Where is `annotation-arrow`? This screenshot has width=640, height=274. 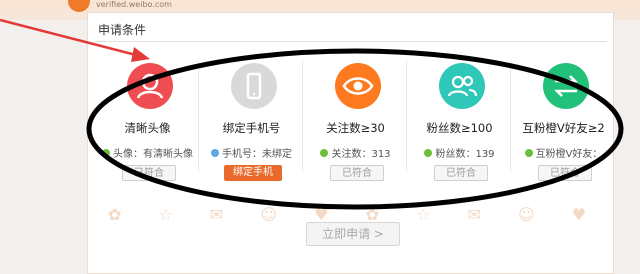
annotation-arrow is located at coordinates (75, 40).